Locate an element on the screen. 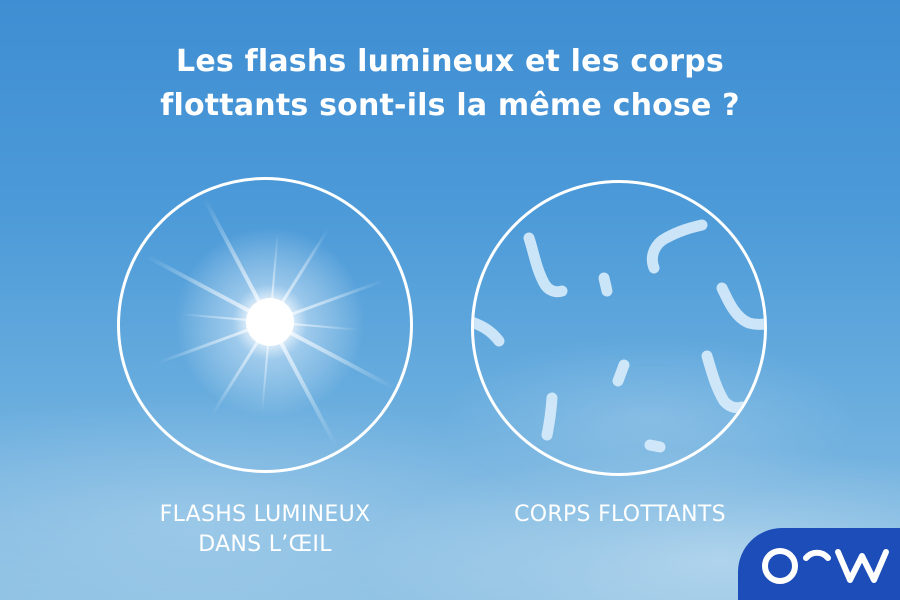 This screenshot has width=900, height=600. caption-right-line-1: CORPS FLOTTANTS is located at coordinates (620, 514).